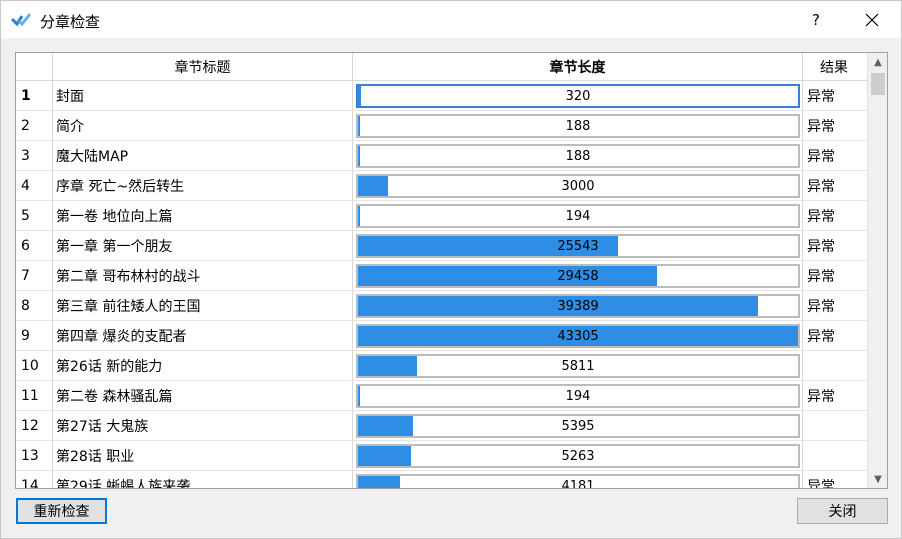 Image resolution: width=902 pixels, height=539 pixels. I want to click on chapter-title-cell: 第三章 前往矮人的王国, so click(203, 306).